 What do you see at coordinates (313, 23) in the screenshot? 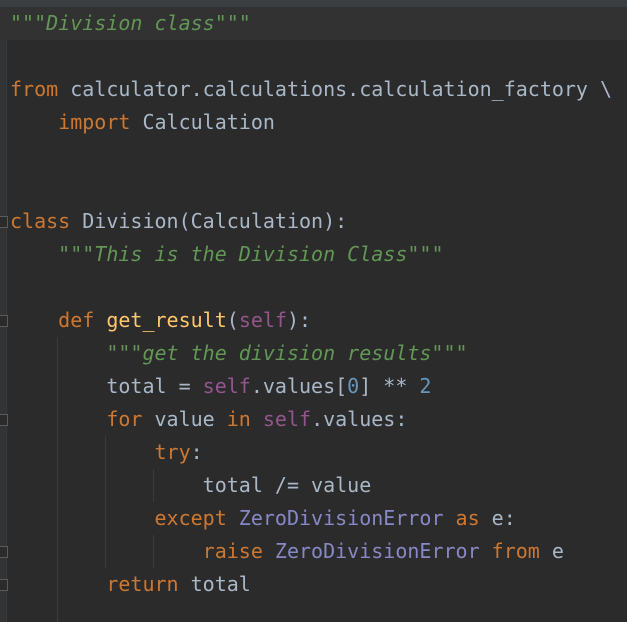
I see `code-line: """Division class"""` at bounding box center [313, 23].